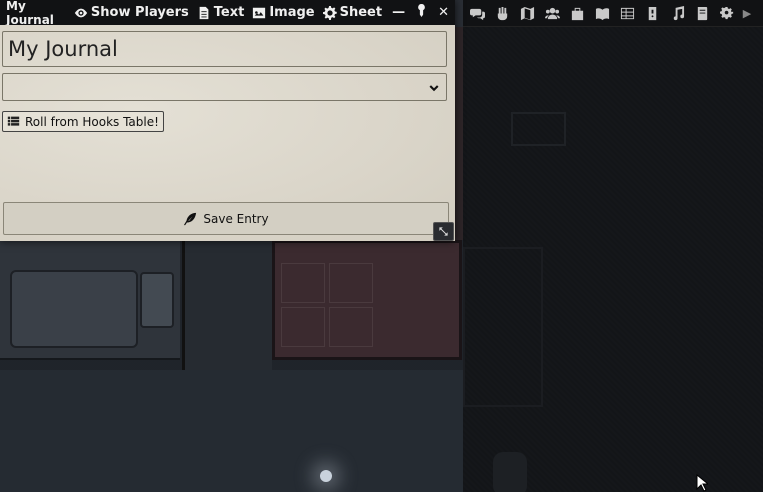 The width and height of the screenshot is (763, 492). I want to click on resize-handle, so click(443, 231).